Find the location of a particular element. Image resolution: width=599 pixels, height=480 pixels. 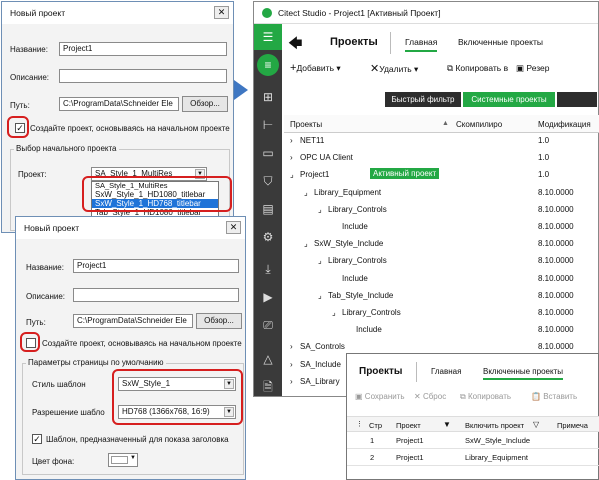

document-icon: ▤ is located at coordinates (268, 209).